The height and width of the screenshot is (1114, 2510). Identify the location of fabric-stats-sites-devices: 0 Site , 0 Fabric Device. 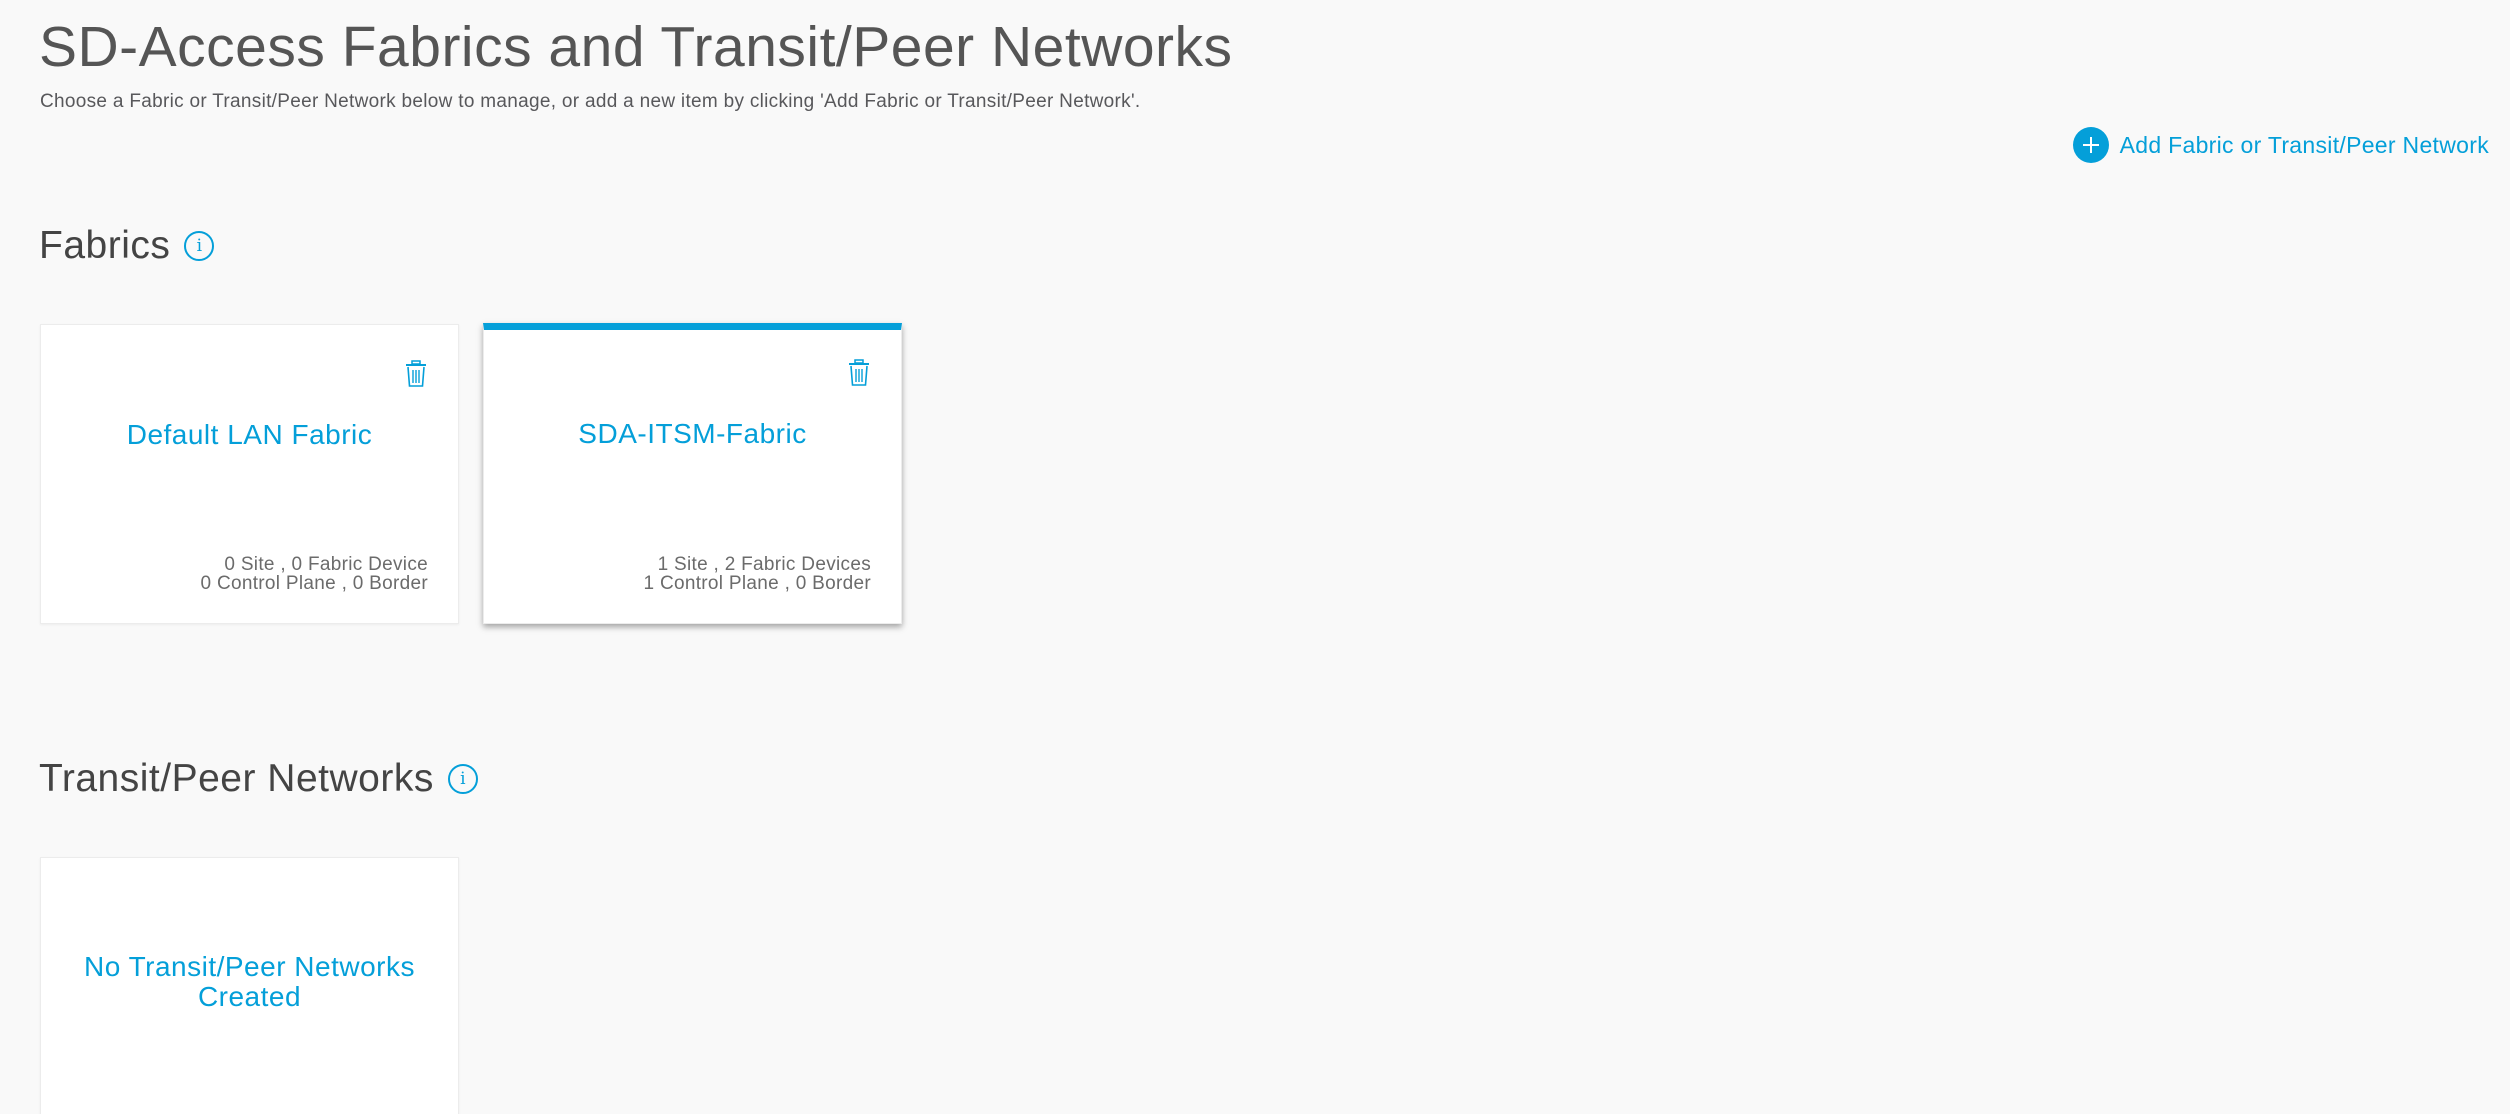
(326, 564).